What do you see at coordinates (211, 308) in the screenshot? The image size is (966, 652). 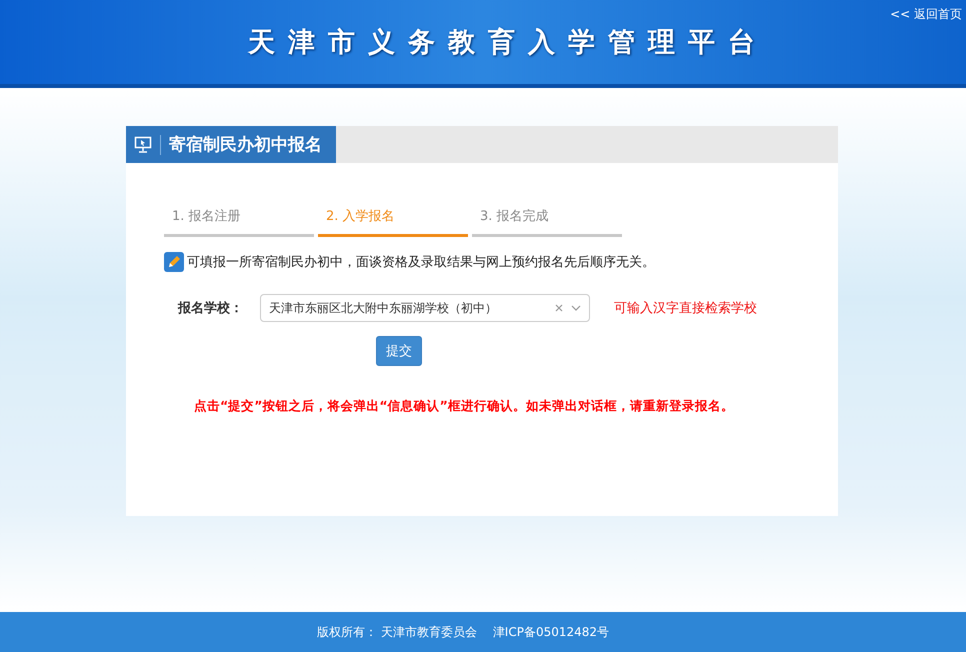 I see `school-label: 报名学校：` at bounding box center [211, 308].